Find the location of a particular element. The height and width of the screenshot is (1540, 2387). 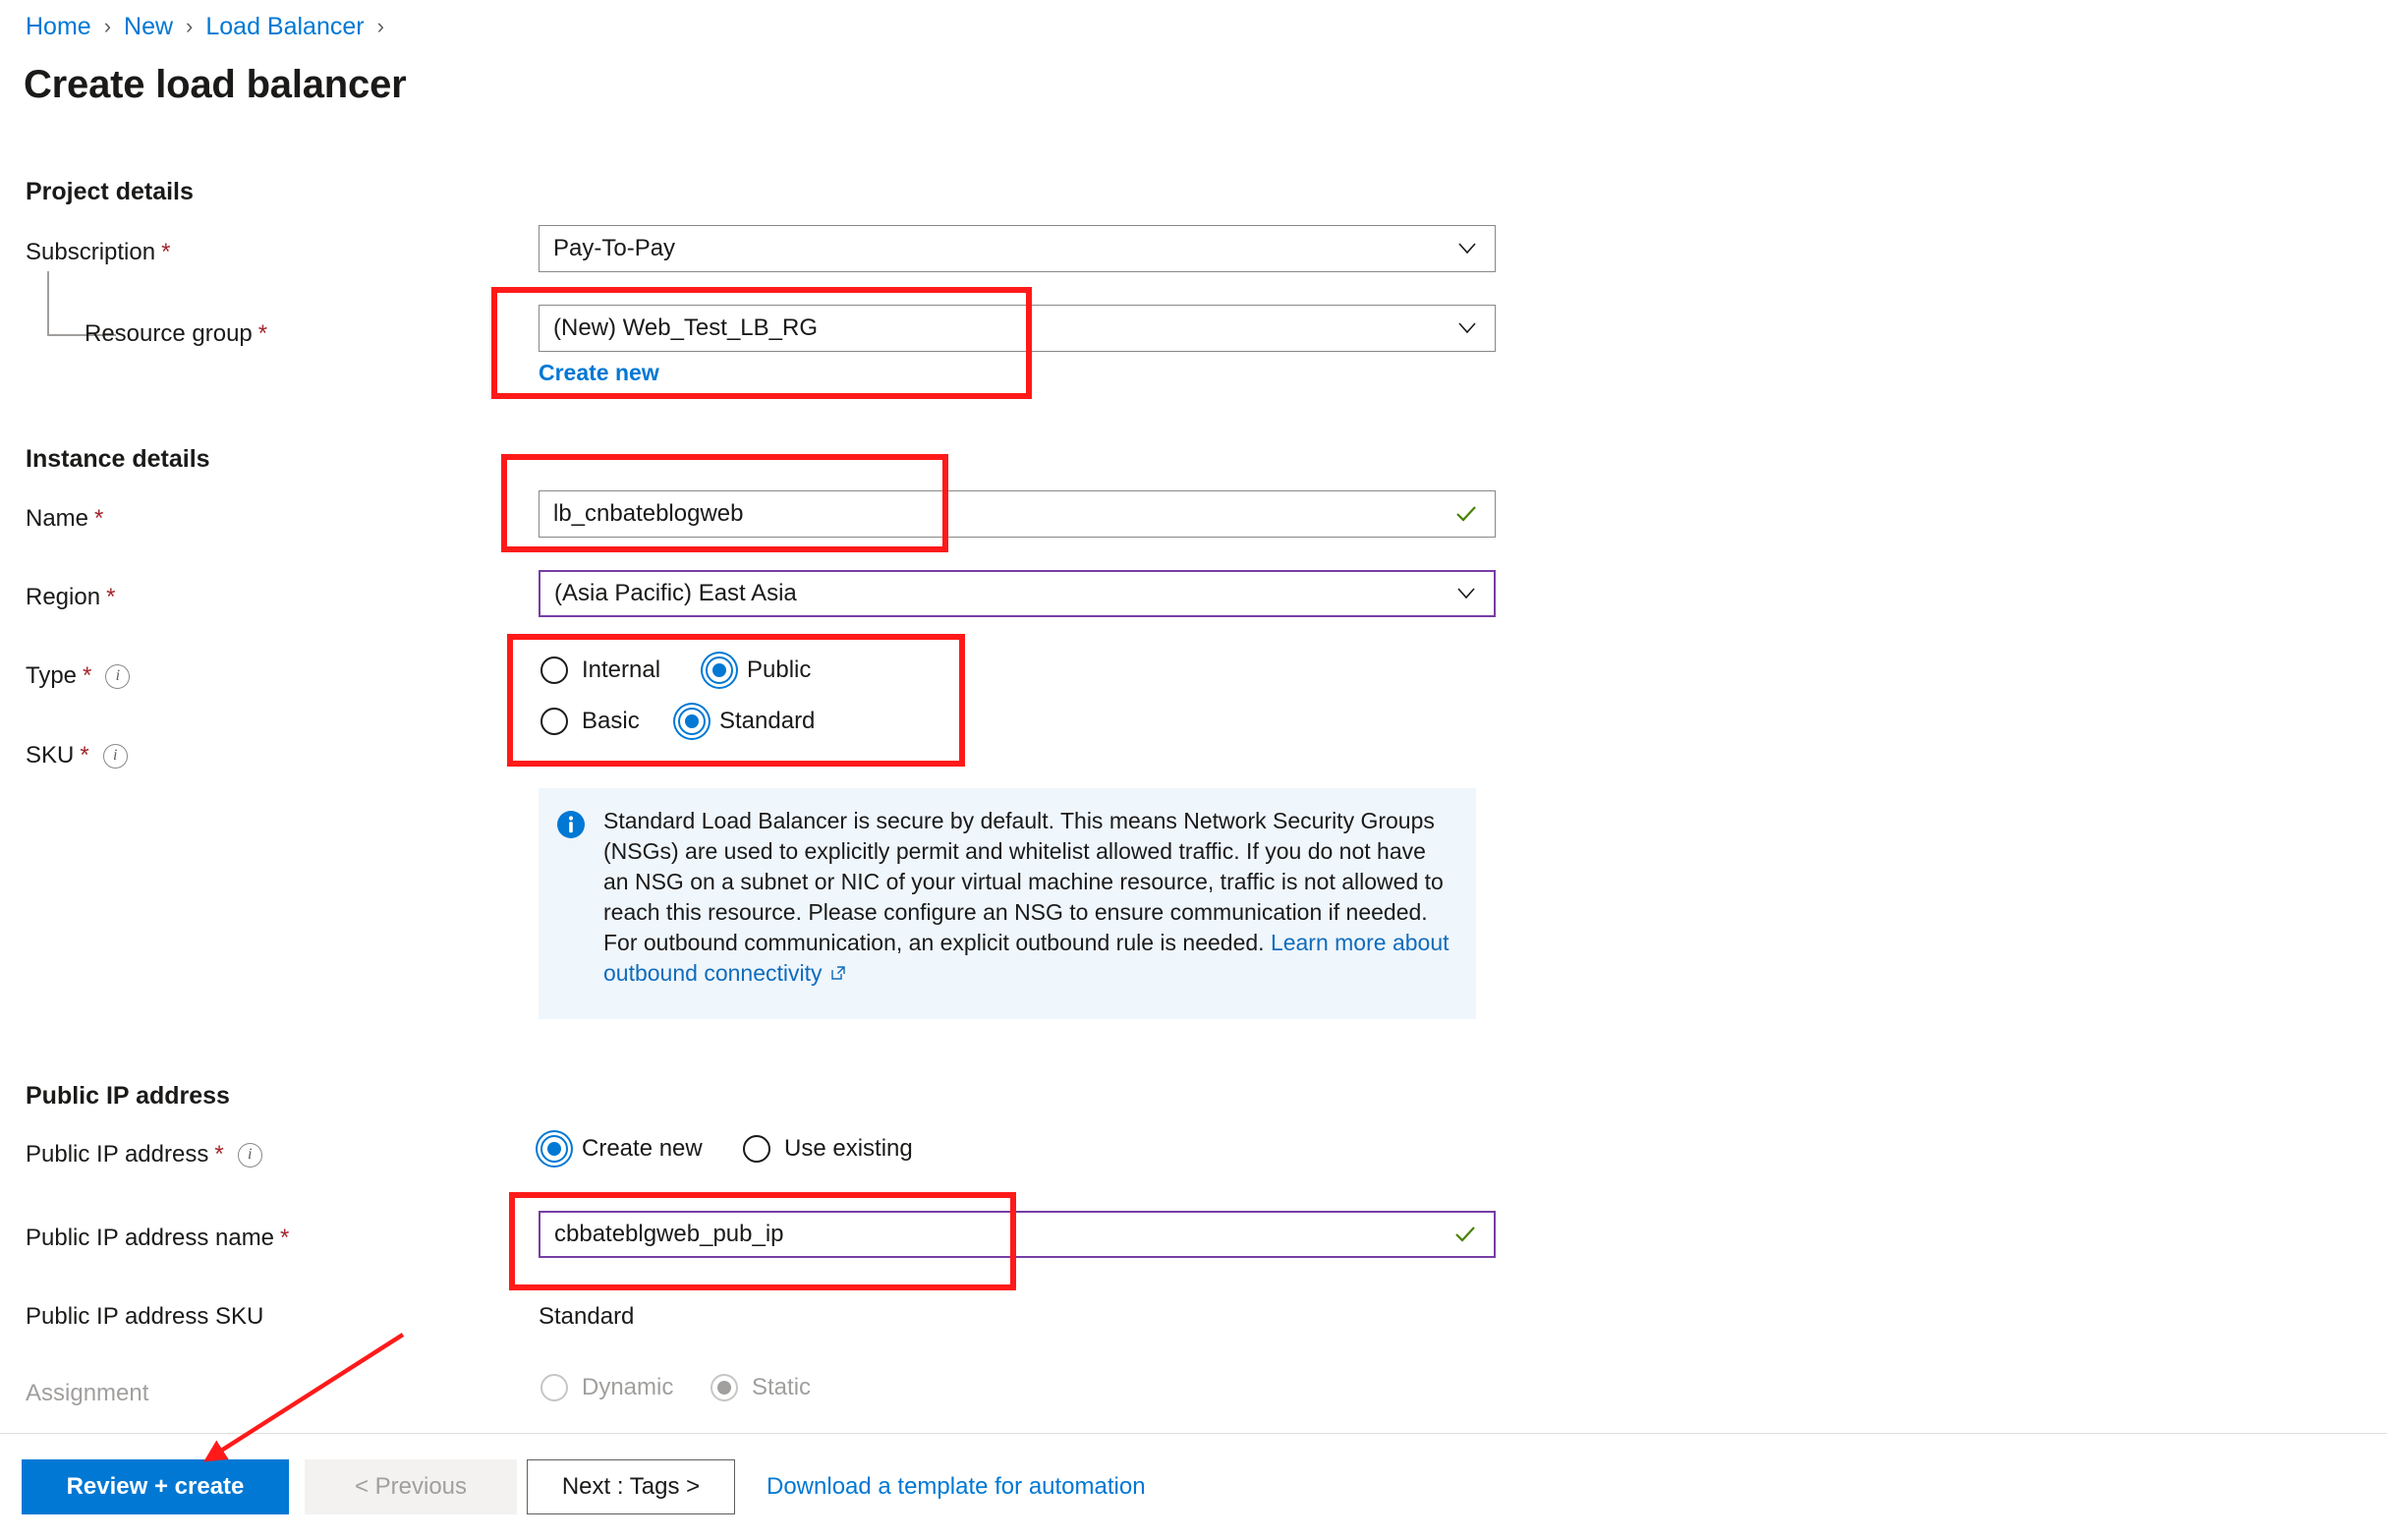

breadcrumb-item-new: New is located at coordinates (149, 26).